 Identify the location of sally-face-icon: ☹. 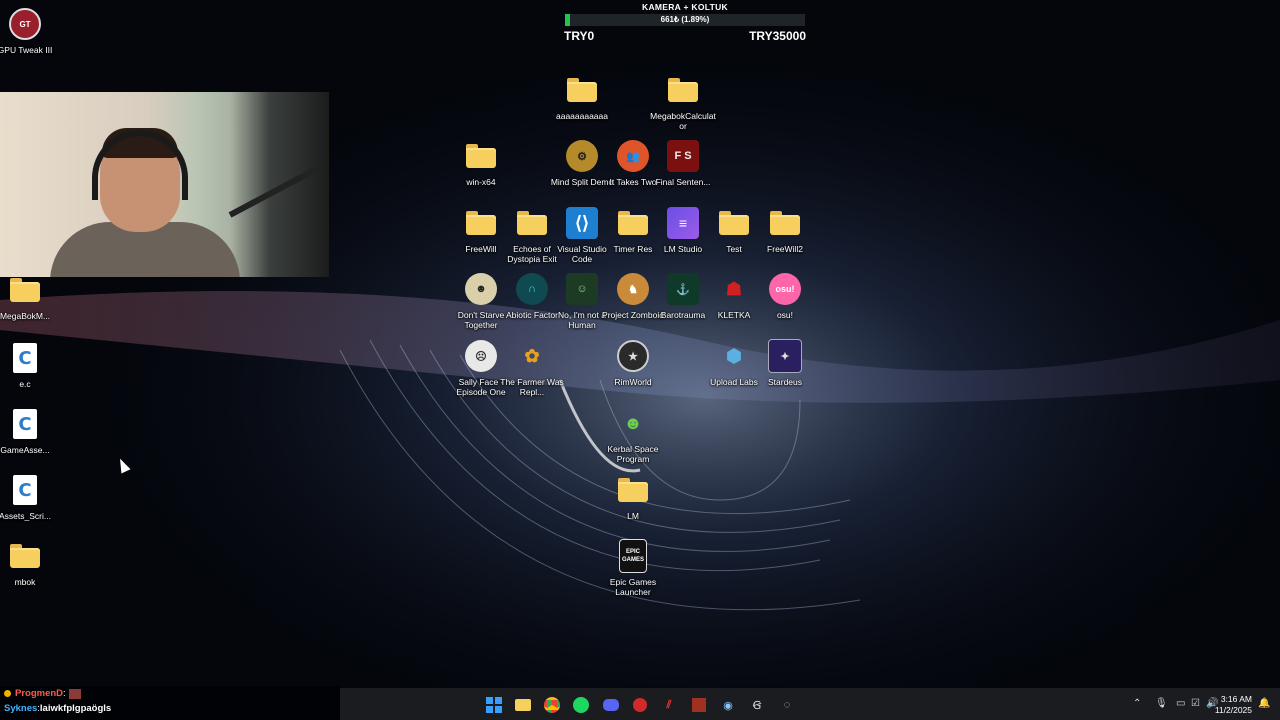
(481, 356).